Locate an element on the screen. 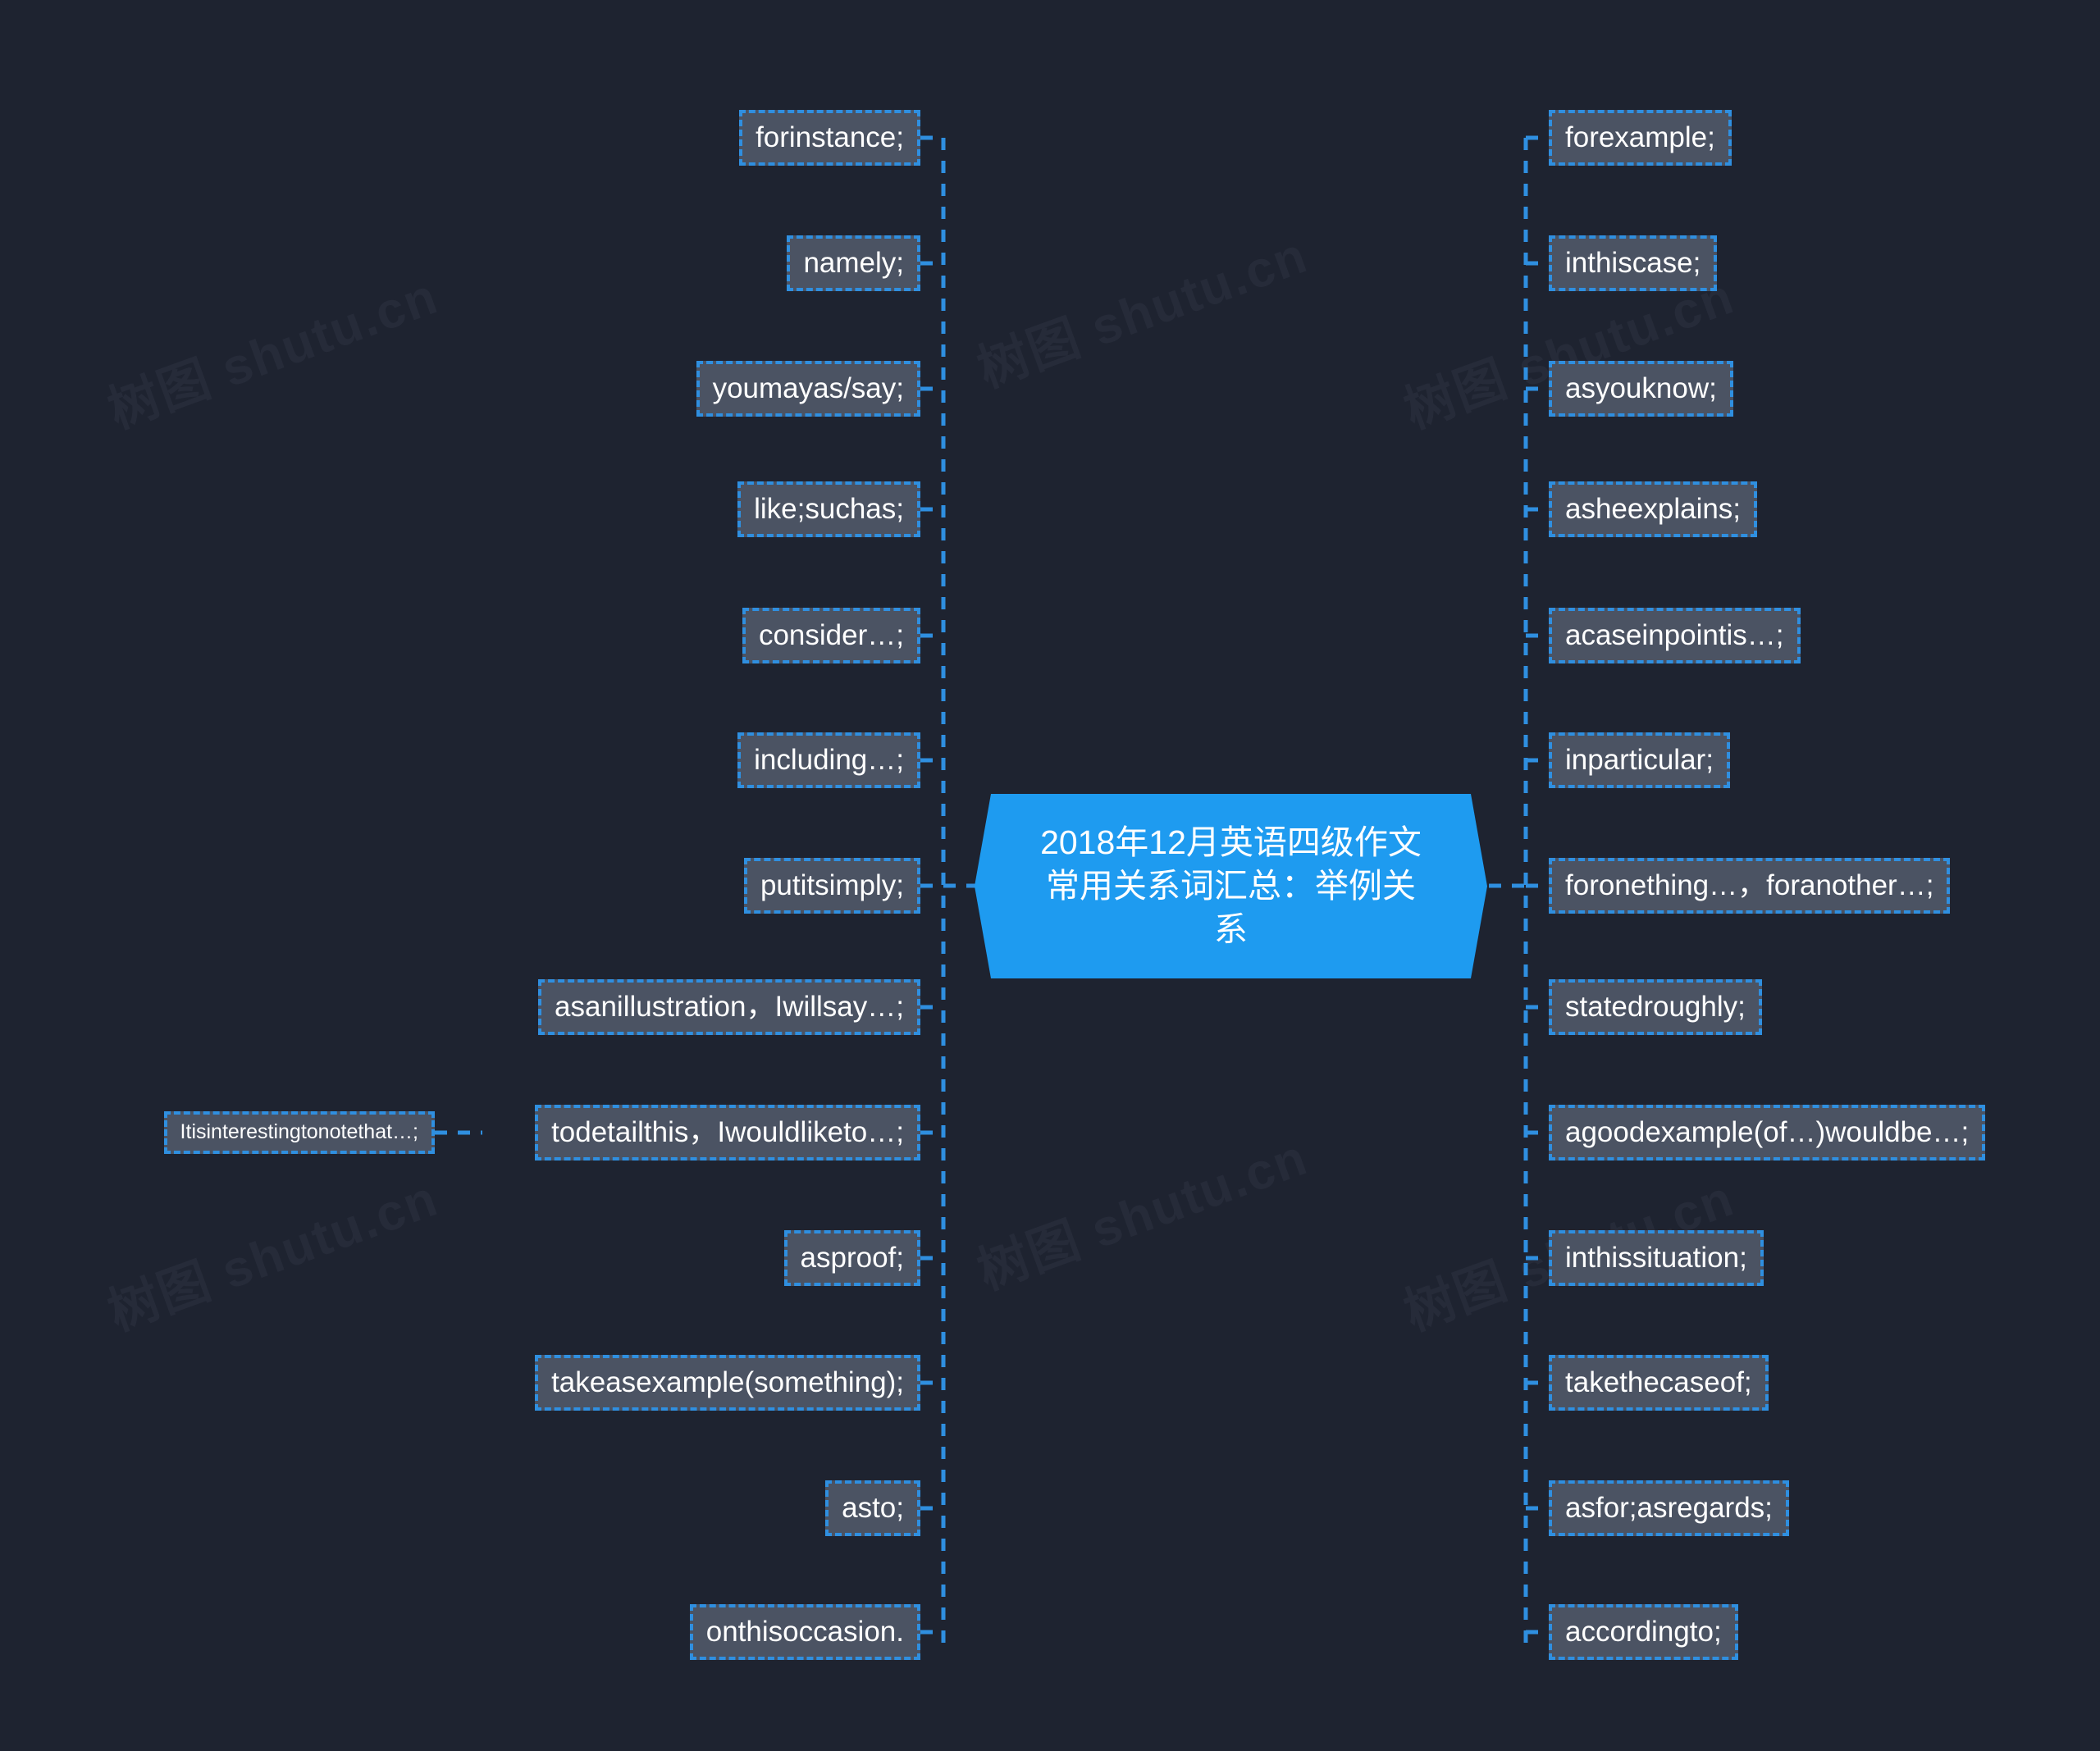 This screenshot has width=2100, height=1751. node-label: takeasexample(something); is located at coordinates (727, 1382).